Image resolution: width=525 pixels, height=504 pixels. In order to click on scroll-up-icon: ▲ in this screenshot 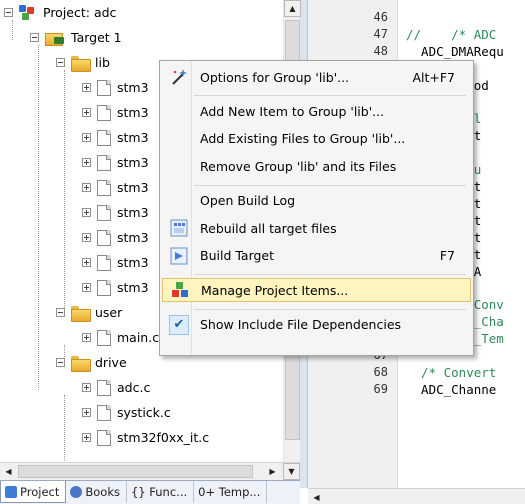, I will do `click(292, 8)`.